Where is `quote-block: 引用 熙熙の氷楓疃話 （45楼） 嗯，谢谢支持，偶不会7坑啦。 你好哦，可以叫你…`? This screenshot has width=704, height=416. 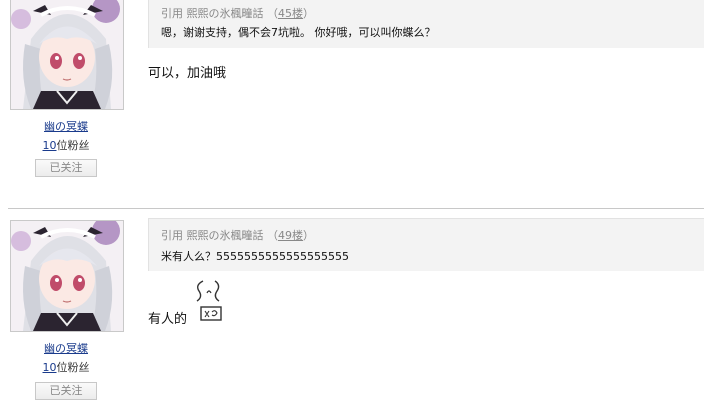 quote-block: 引用 熙熙の氷楓疃話 （45楼） 嗯，谢谢支持，偶不会7坑啦。 你好哦，可以叫你… is located at coordinates (426, 24).